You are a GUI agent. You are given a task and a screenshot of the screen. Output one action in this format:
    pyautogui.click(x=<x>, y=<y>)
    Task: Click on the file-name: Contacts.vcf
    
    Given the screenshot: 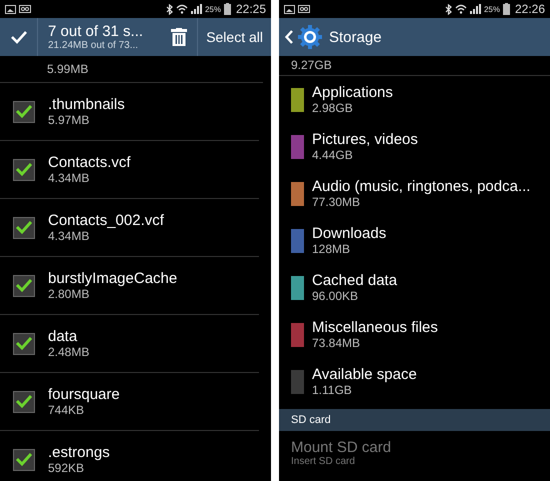 What is the action you would take?
    pyautogui.click(x=89, y=162)
    